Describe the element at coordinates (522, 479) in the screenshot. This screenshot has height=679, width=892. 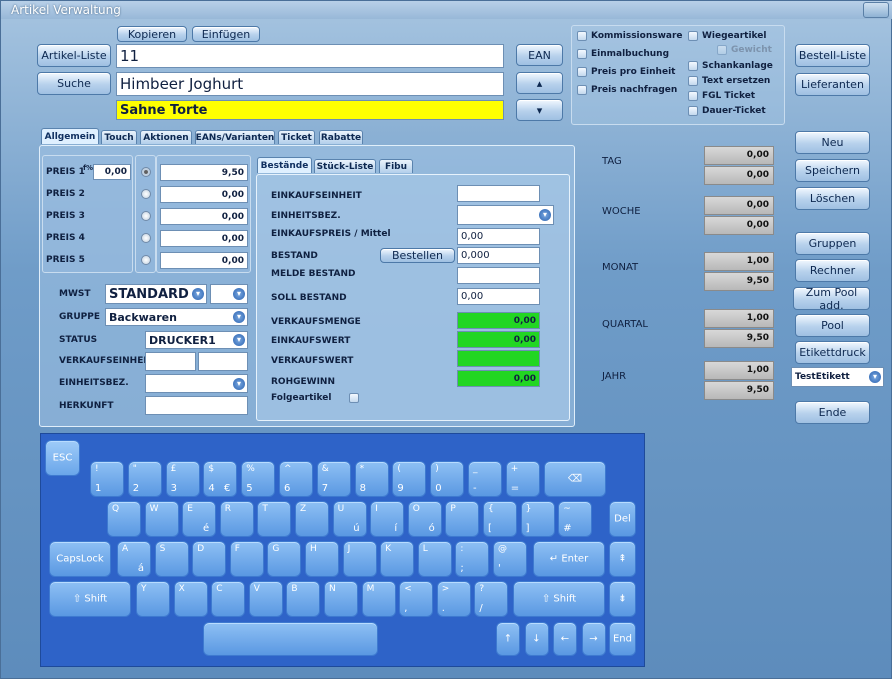
I see `key: + =` at that location.